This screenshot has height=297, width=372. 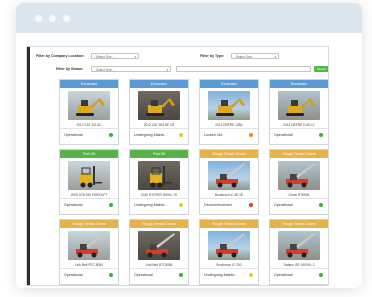 I want to click on equipment-status: Decommissioned, so click(x=229, y=205).